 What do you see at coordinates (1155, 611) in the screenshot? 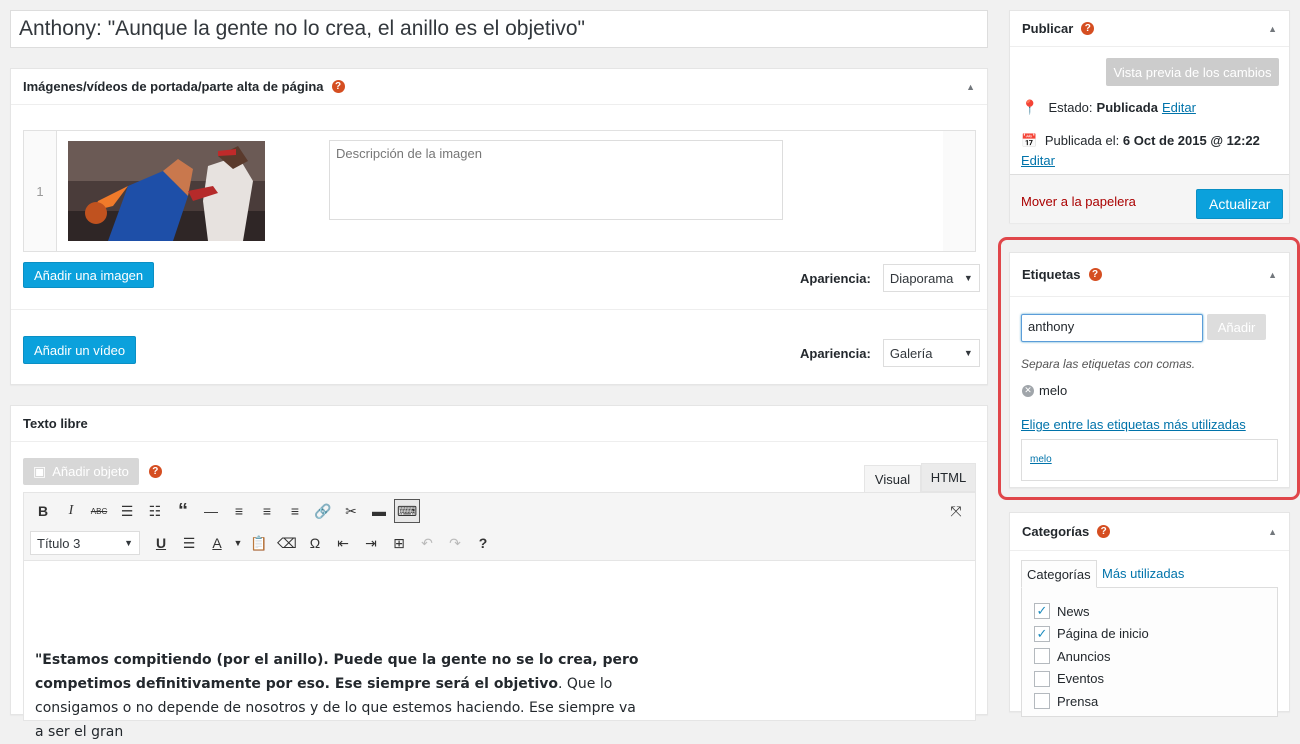
I see `category-item: ✓ News` at bounding box center [1155, 611].